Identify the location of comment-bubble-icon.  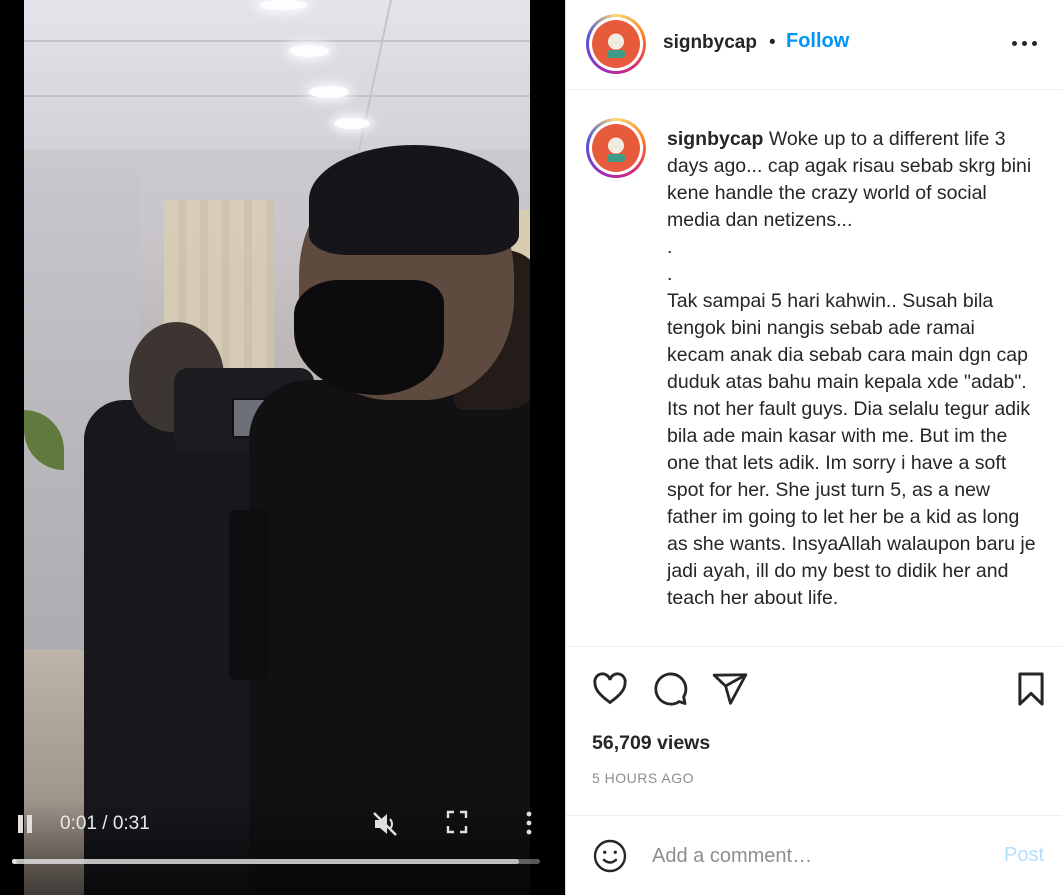
(670, 689).